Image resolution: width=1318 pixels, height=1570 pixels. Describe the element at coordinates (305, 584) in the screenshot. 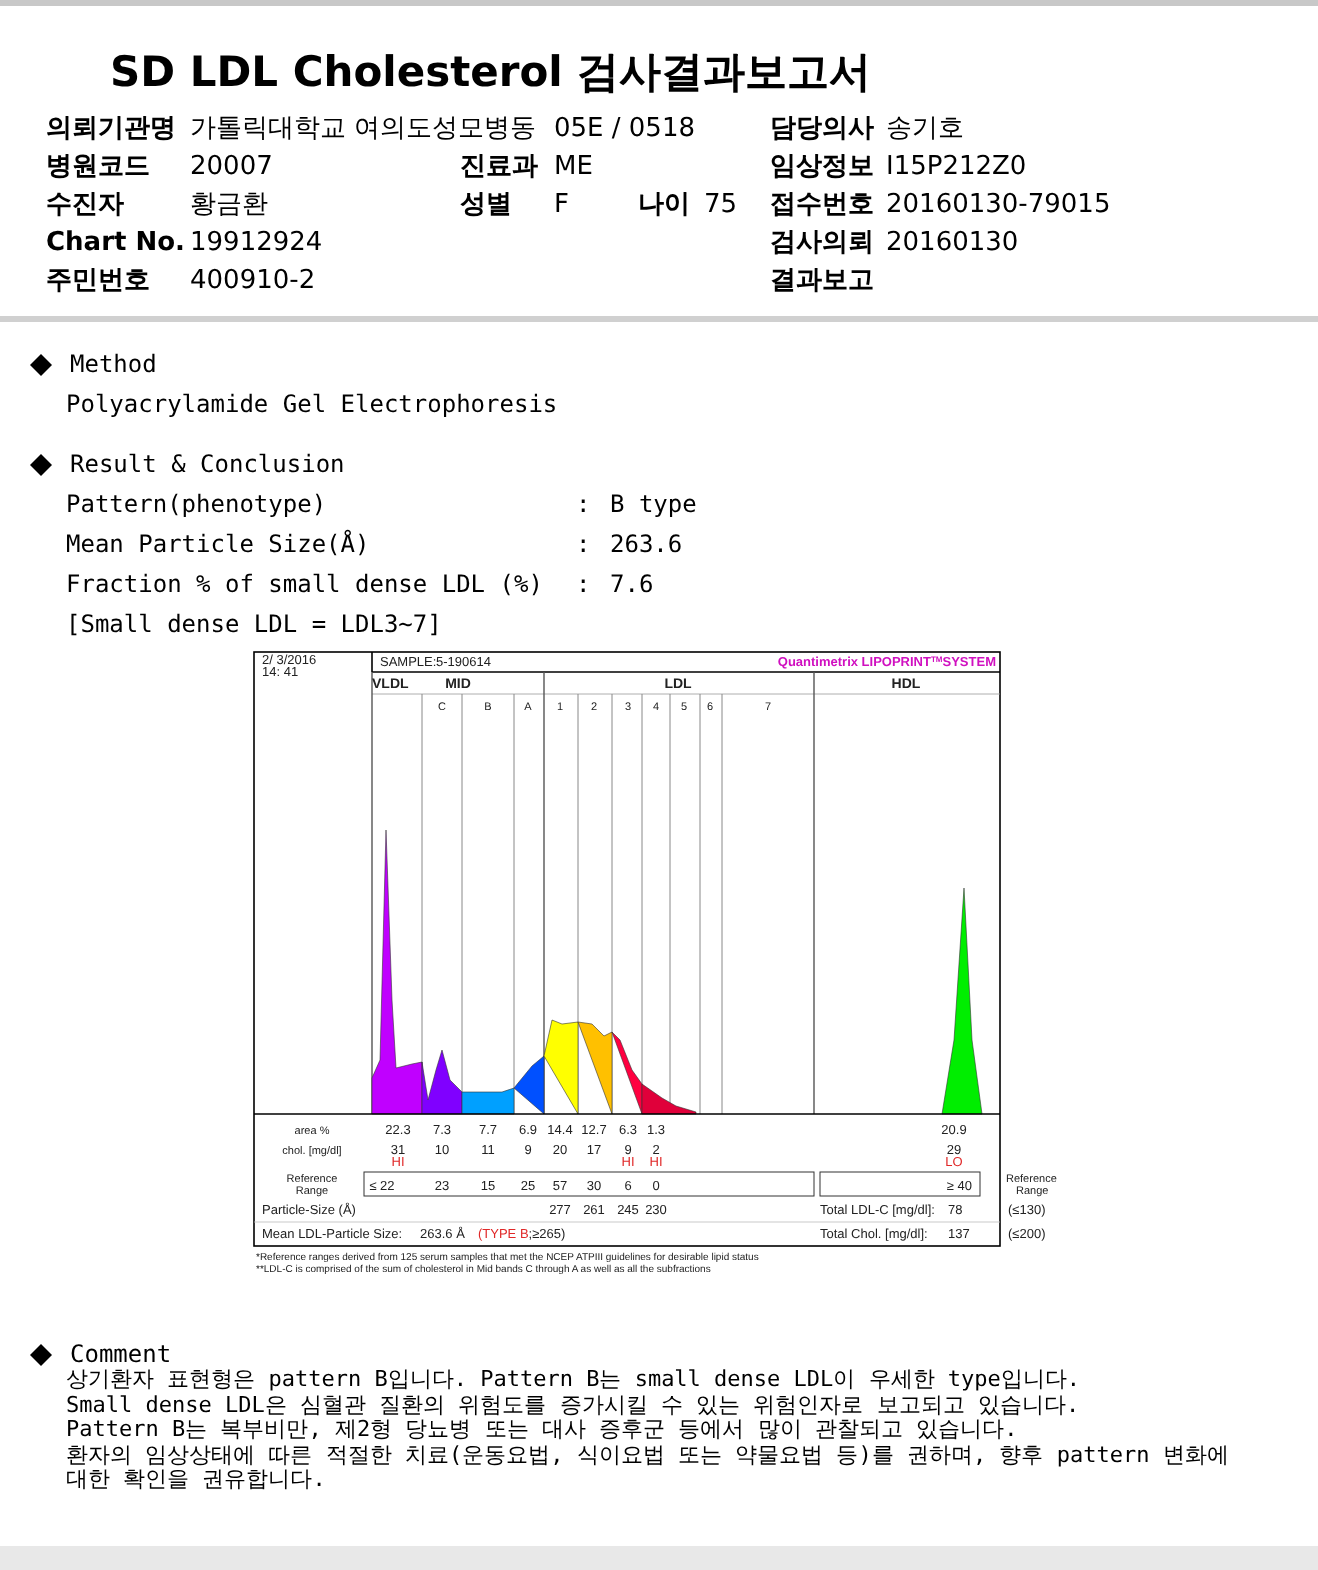

I see `result-label: Fraction % of small dense LDL (%)` at that location.